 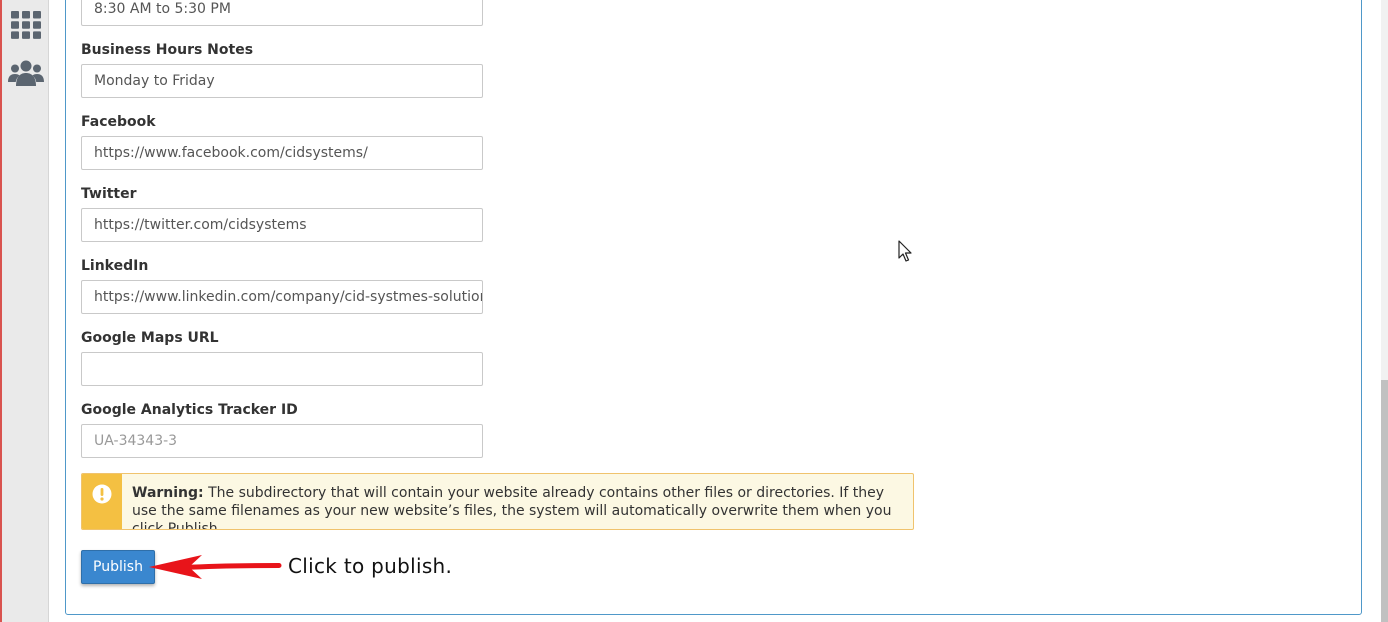 What do you see at coordinates (282, 225) in the screenshot?
I see `twitter-field: https://twitter.com/cidsystems` at bounding box center [282, 225].